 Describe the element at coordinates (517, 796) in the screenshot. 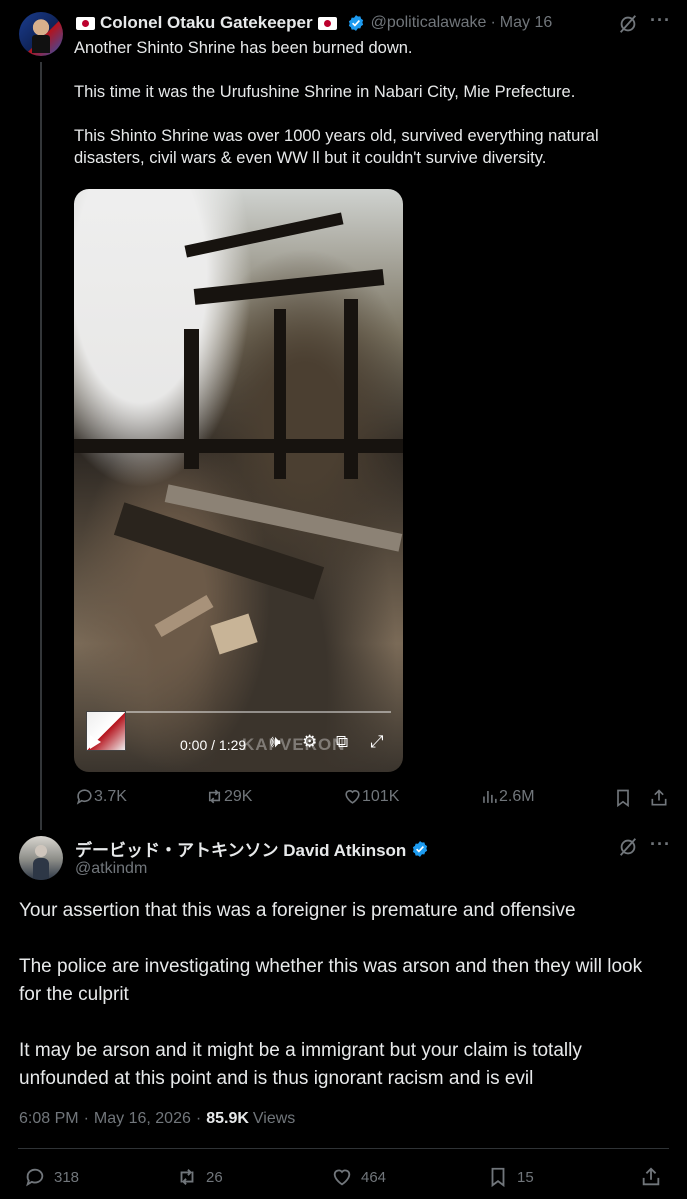

I see `views-count: 2.6M` at that location.